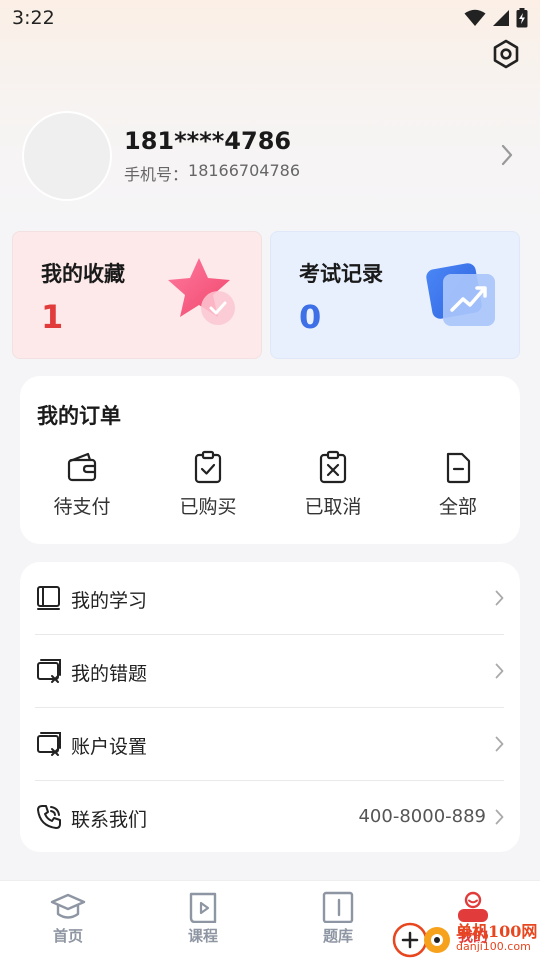 The height and width of the screenshot is (960, 540). What do you see at coordinates (497, 931) in the screenshot?
I see `watermark-text: 单机100网` at bounding box center [497, 931].